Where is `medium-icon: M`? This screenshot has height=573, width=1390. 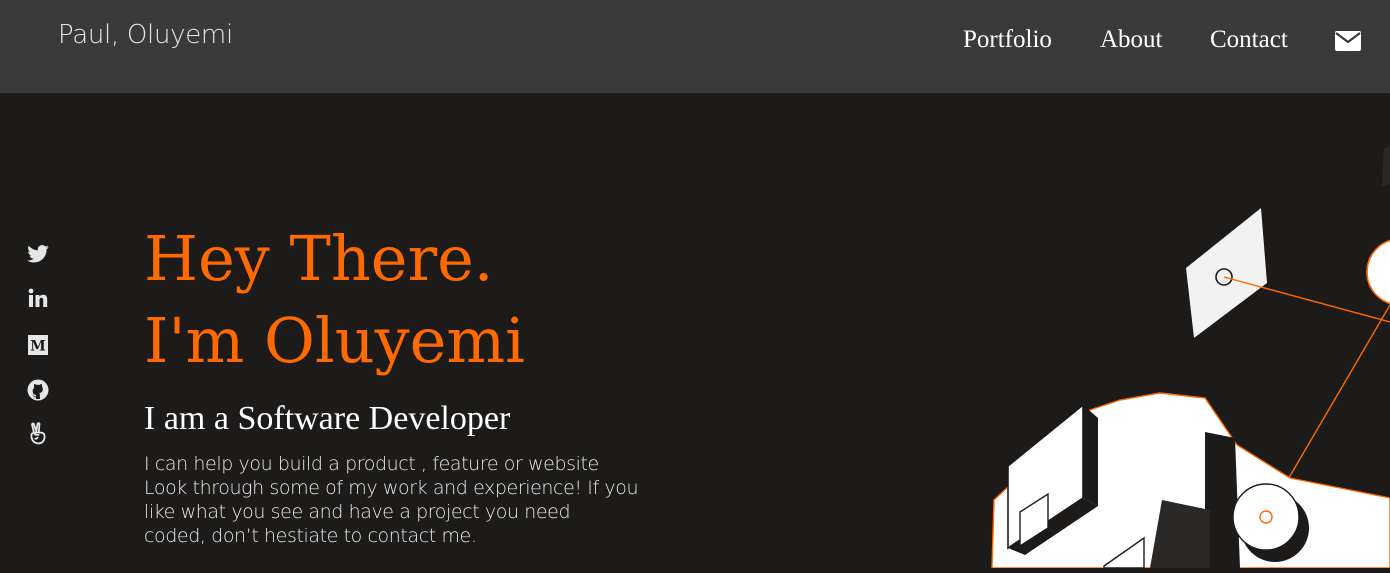
medium-icon: M is located at coordinates (38, 345).